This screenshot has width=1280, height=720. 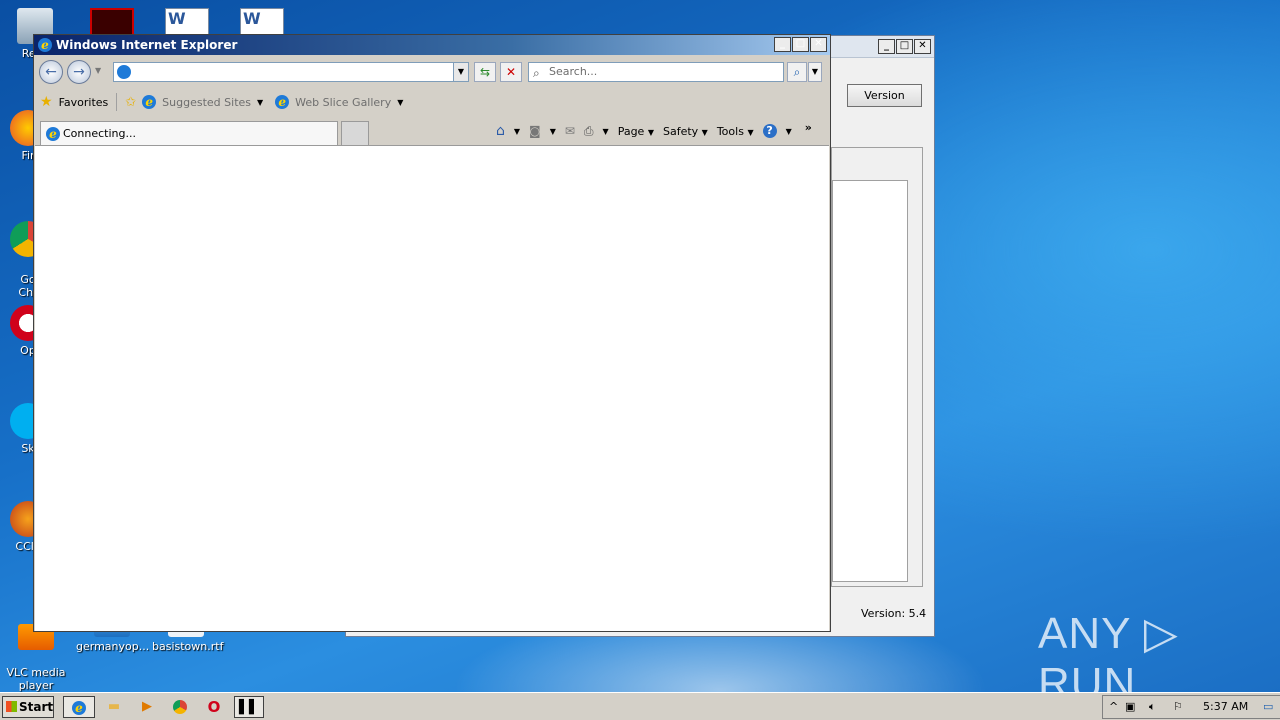 I want to click on chrome-icon, so click(x=180, y=707).